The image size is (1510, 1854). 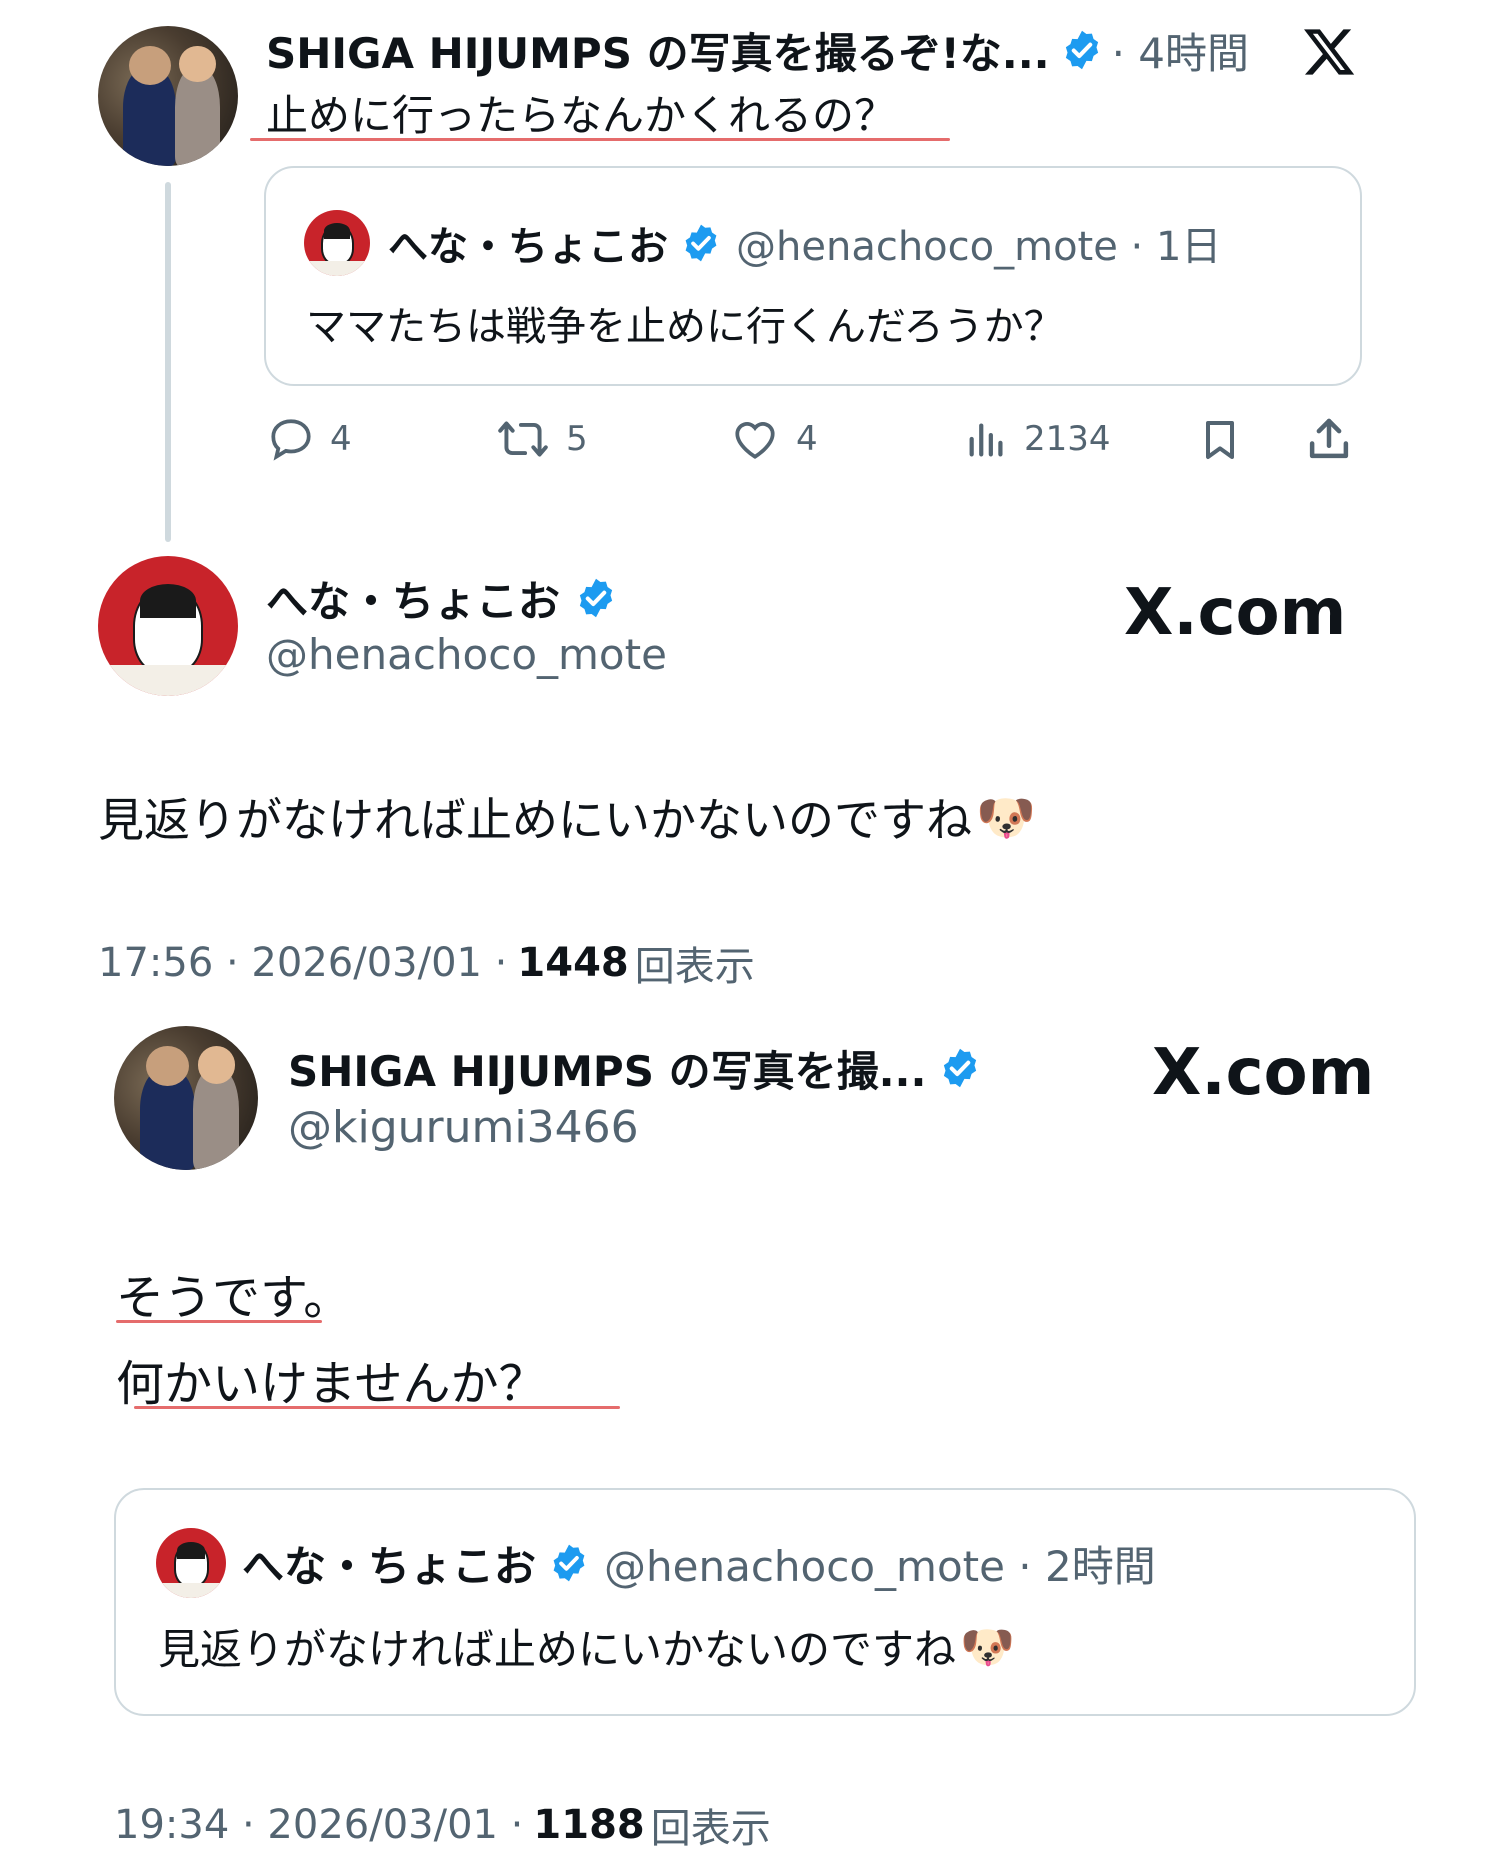 What do you see at coordinates (302, 963) in the screenshot?
I see `post-timestamp: 17:56 · 2026/03/01 ·` at bounding box center [302, 963].